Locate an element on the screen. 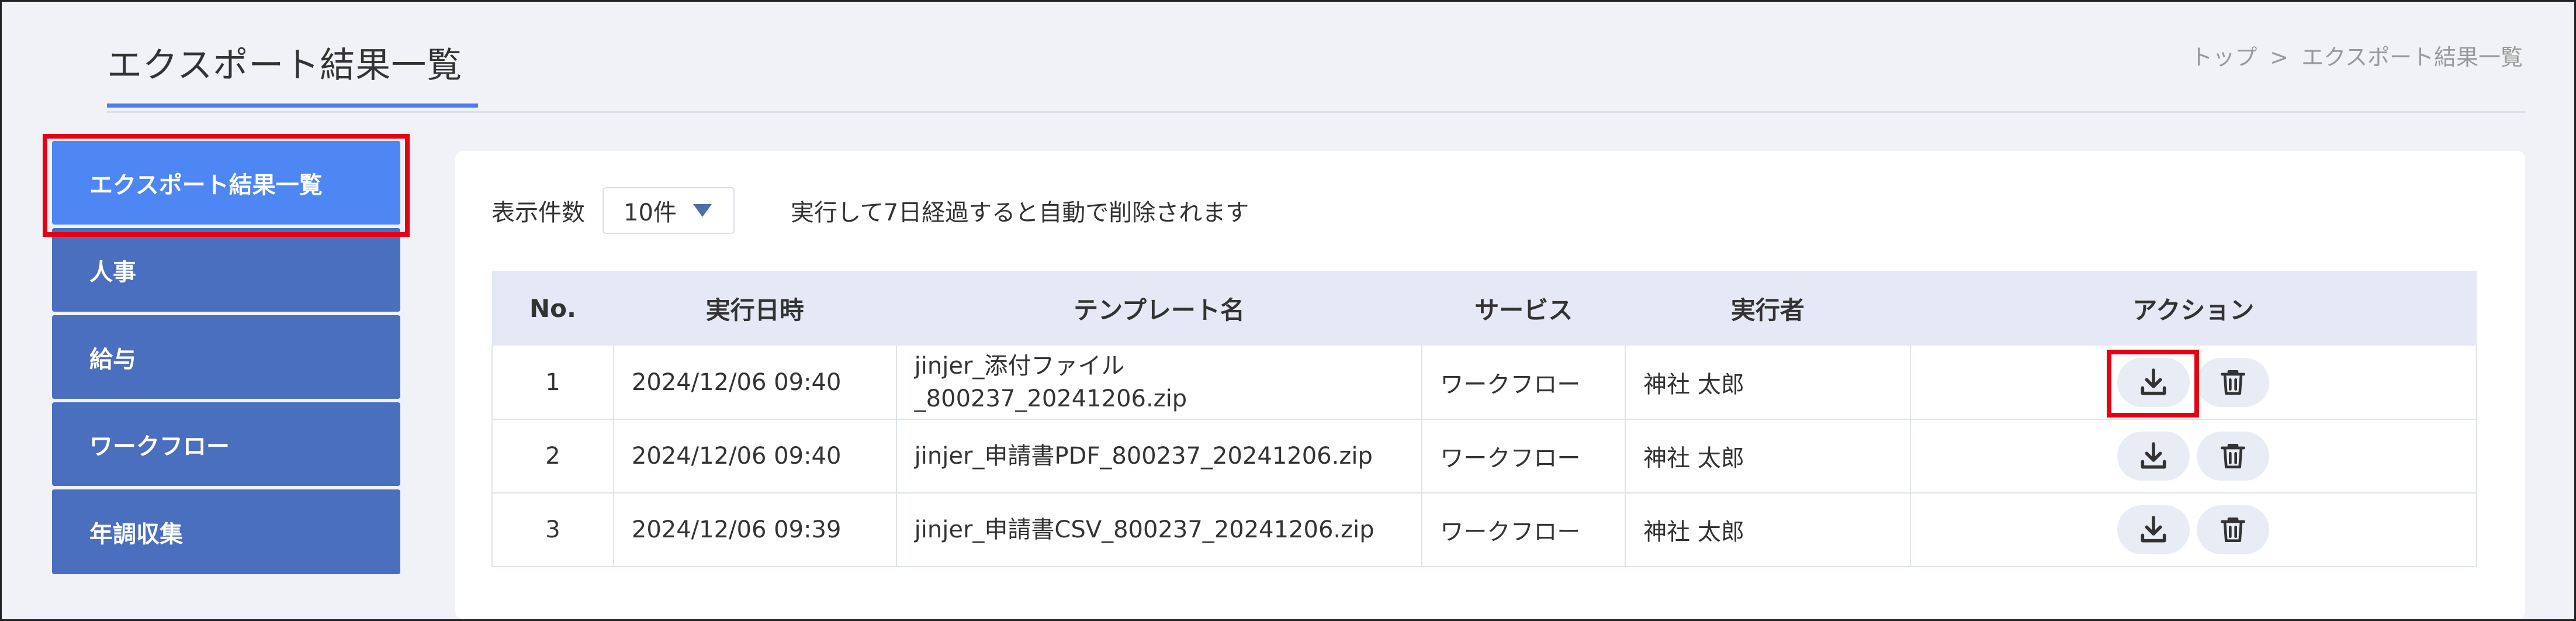  sidebar-item-label: 人事 is located at coordinates (113, 272).